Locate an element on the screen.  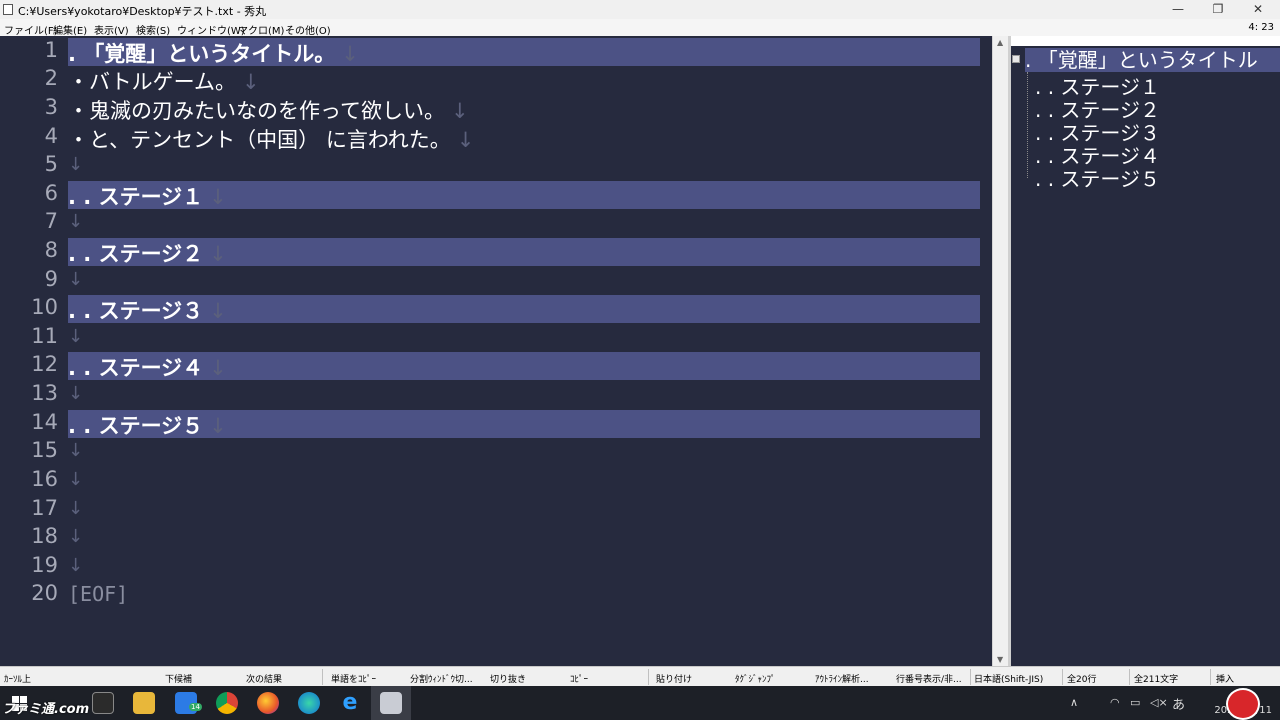
app-icon is located at coordinates (8, 9).